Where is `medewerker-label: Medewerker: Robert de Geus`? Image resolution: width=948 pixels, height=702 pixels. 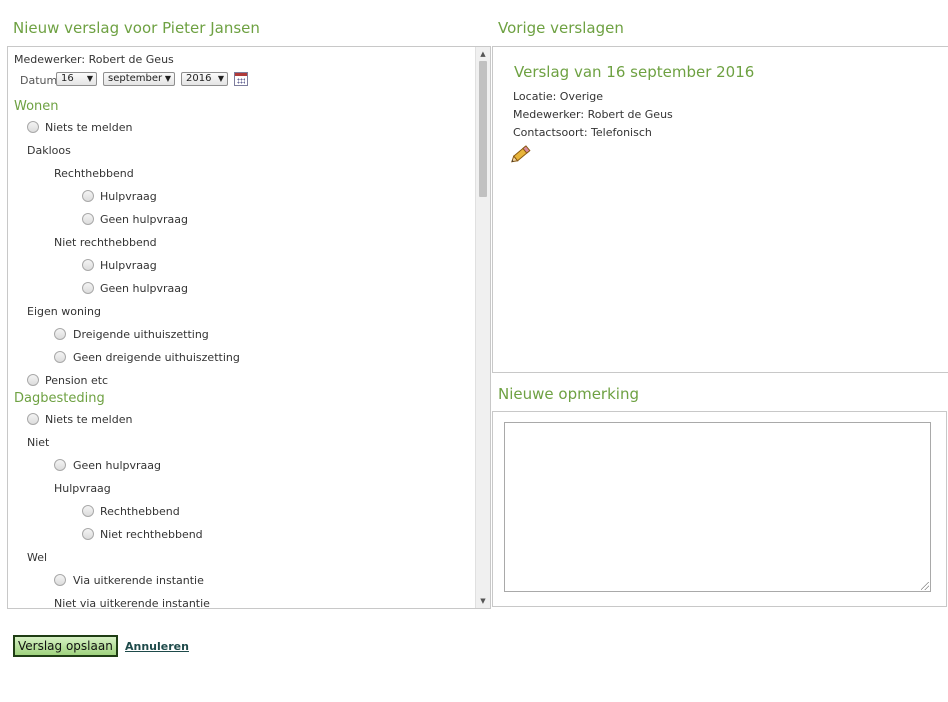 medewerker-label: Medewerker: Robert de Geus is located at coordinates (94, 59).